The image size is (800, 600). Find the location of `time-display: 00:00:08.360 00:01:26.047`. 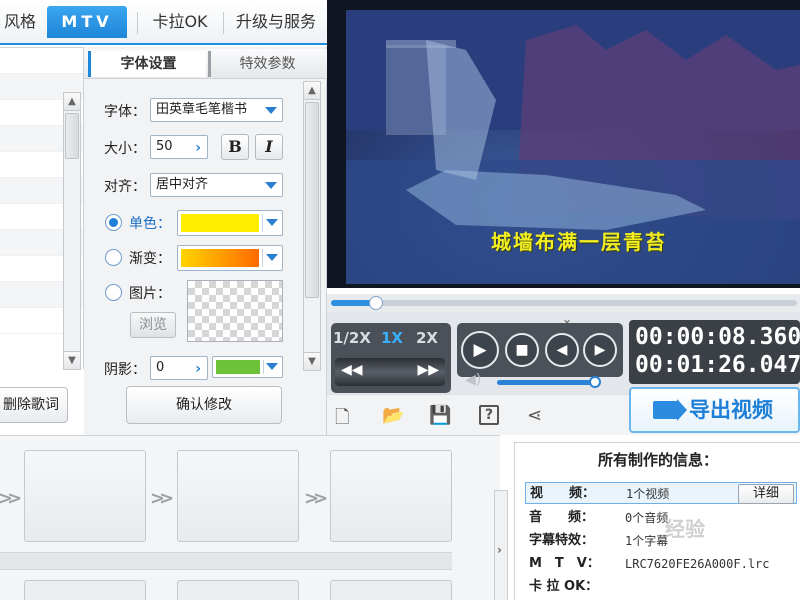

time-display: 00:00:08.360 00:01:26.047 is located at coordinates (714, 352).